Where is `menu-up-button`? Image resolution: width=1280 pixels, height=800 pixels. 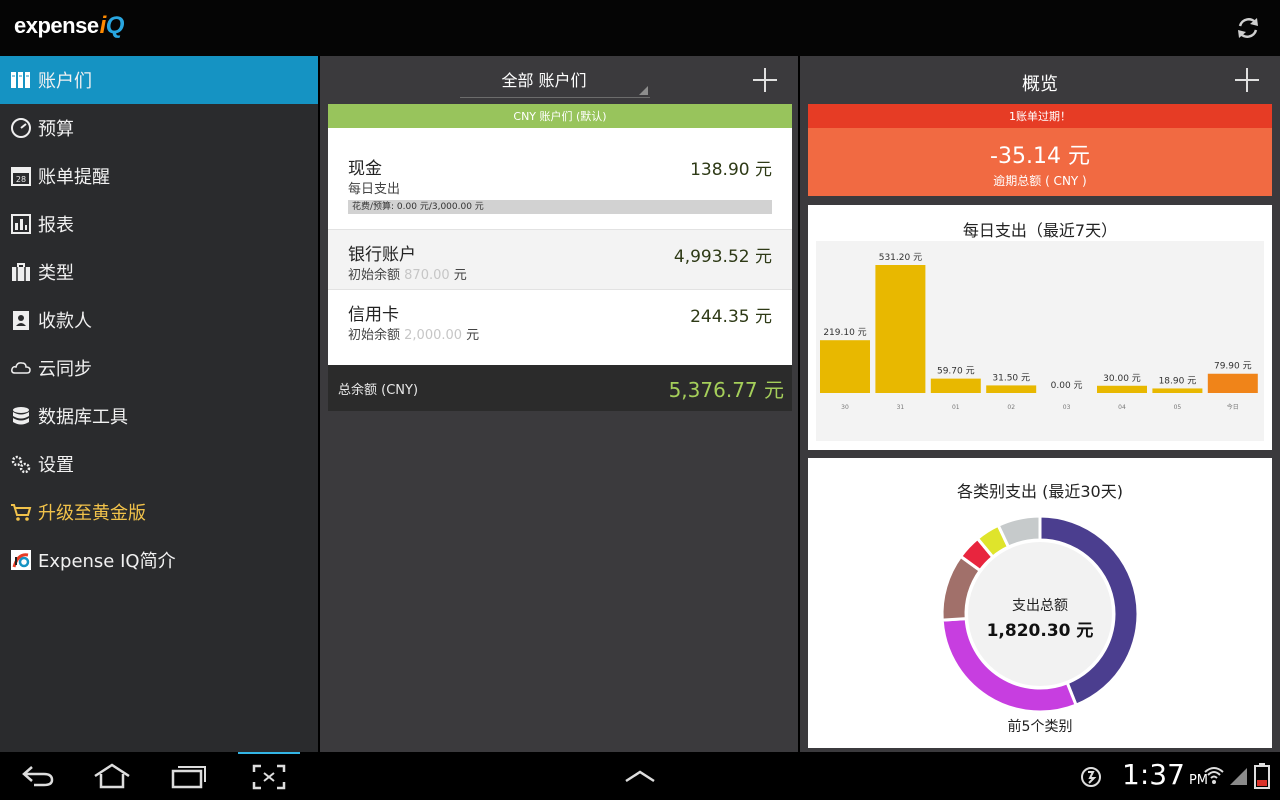
menu-up-button is located at coordinates (640, 776).